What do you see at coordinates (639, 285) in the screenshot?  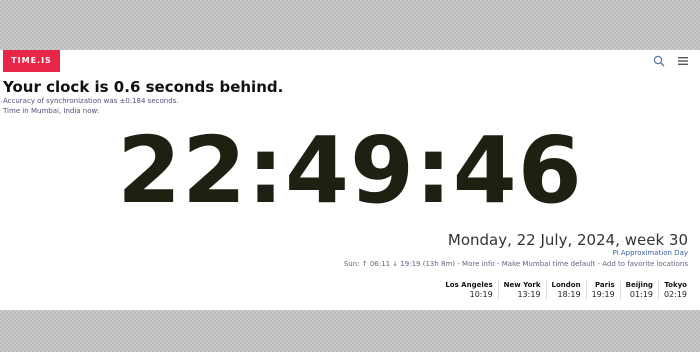 I see `city-name: Beijing` at bounding box center [639, 285].